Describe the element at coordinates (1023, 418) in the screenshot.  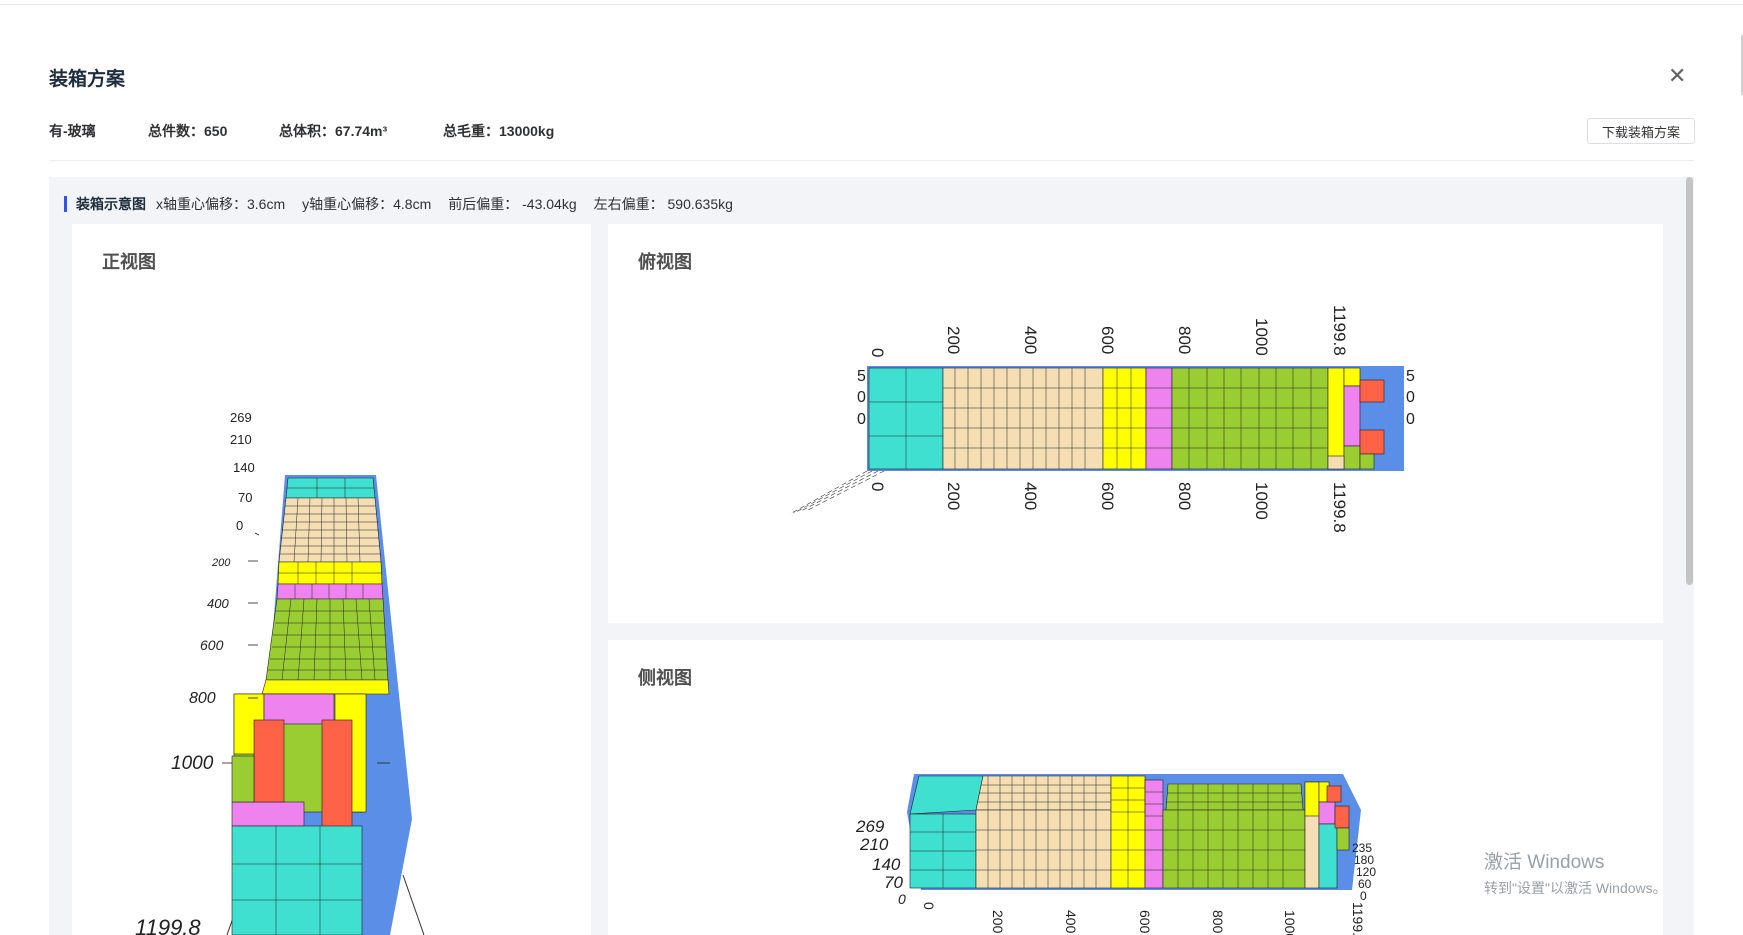
I see `top-tan-block` at that location.